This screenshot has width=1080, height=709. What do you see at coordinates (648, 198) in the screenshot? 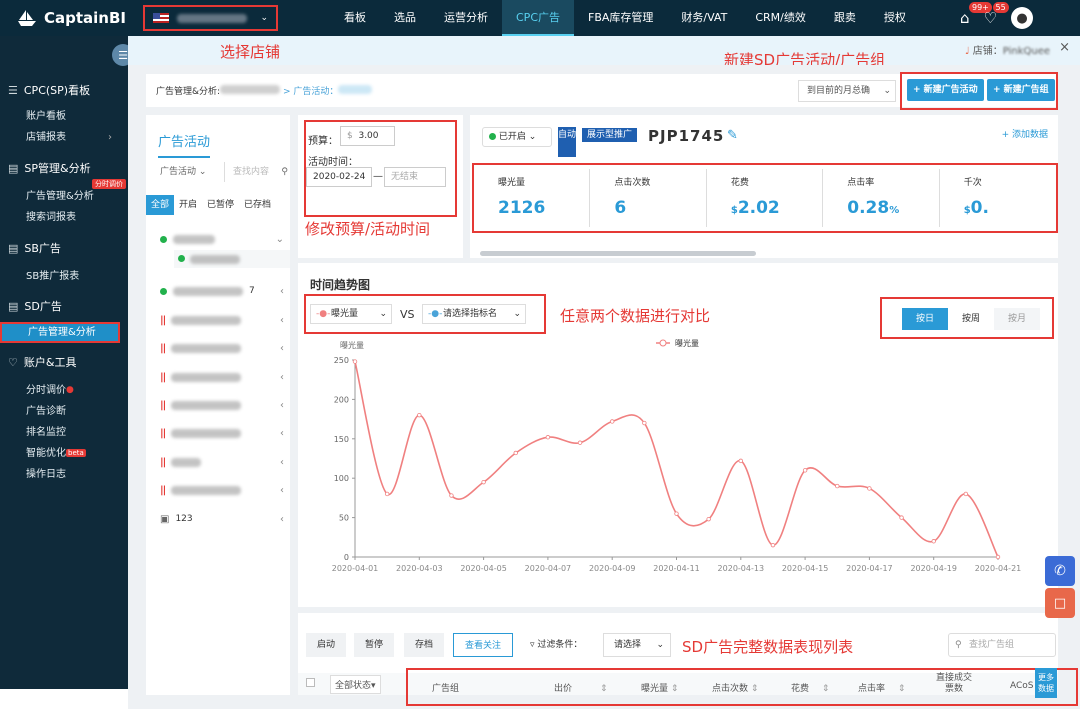
I see `metric-clicks: 点击次数 6` at bounding box center [648, 198].